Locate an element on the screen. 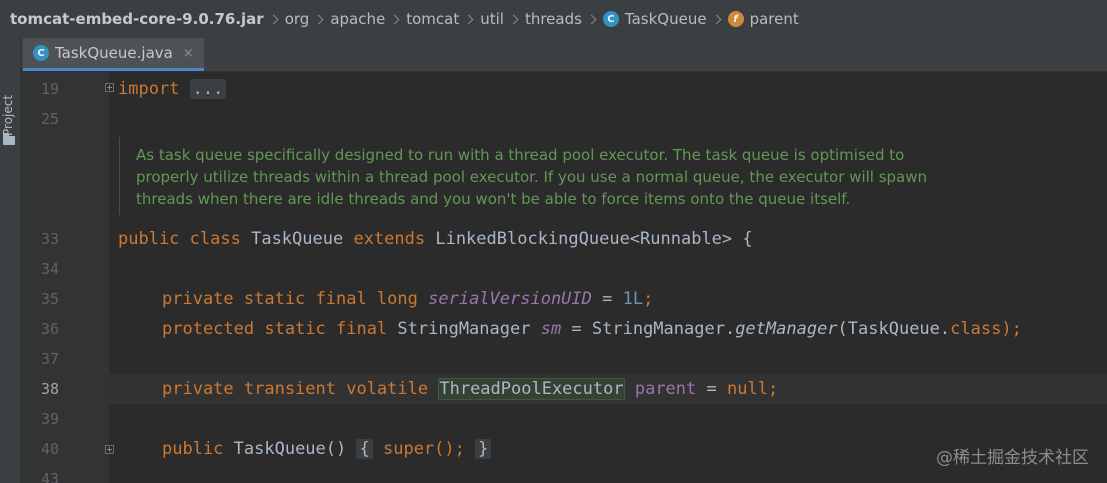 The image size is (1107, 483). breadcrumb-label: threads is located at coordinates (553, 19).